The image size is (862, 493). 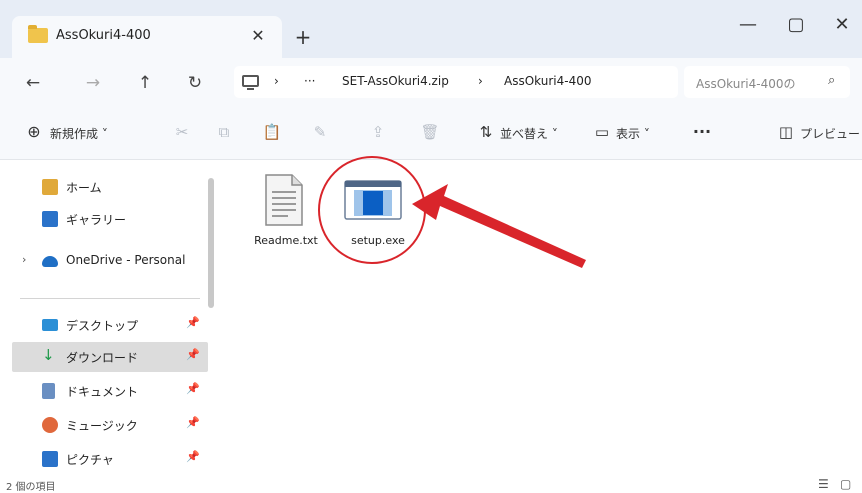 What do you see at coordinates (211, 243) in the screenshot?
I see `sidebar-scrollbar` at bounding box center [211, 243].